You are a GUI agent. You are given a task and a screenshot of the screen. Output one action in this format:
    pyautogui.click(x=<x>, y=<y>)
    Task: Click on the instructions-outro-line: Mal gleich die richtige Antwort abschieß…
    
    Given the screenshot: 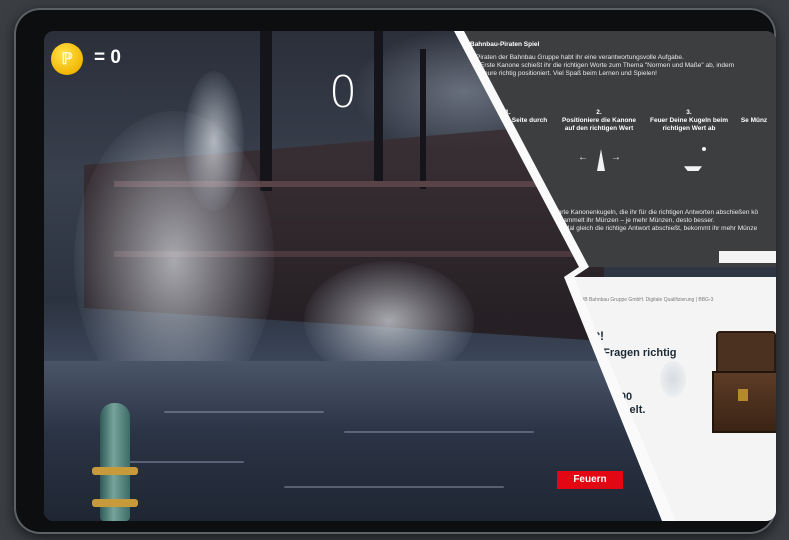 What is the action you would take?
    pyautogui.click(x=661, y=228)
    